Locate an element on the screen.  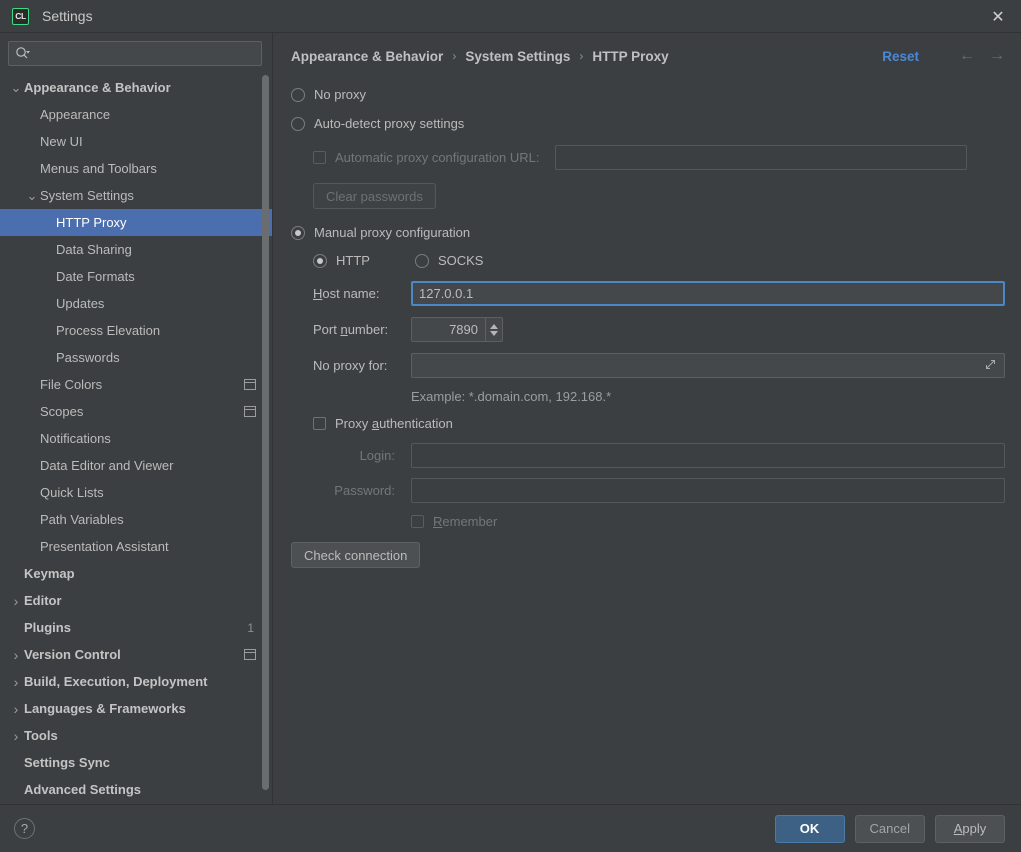
port-number-stepper: 7890 is located at coordinates (457, 329).